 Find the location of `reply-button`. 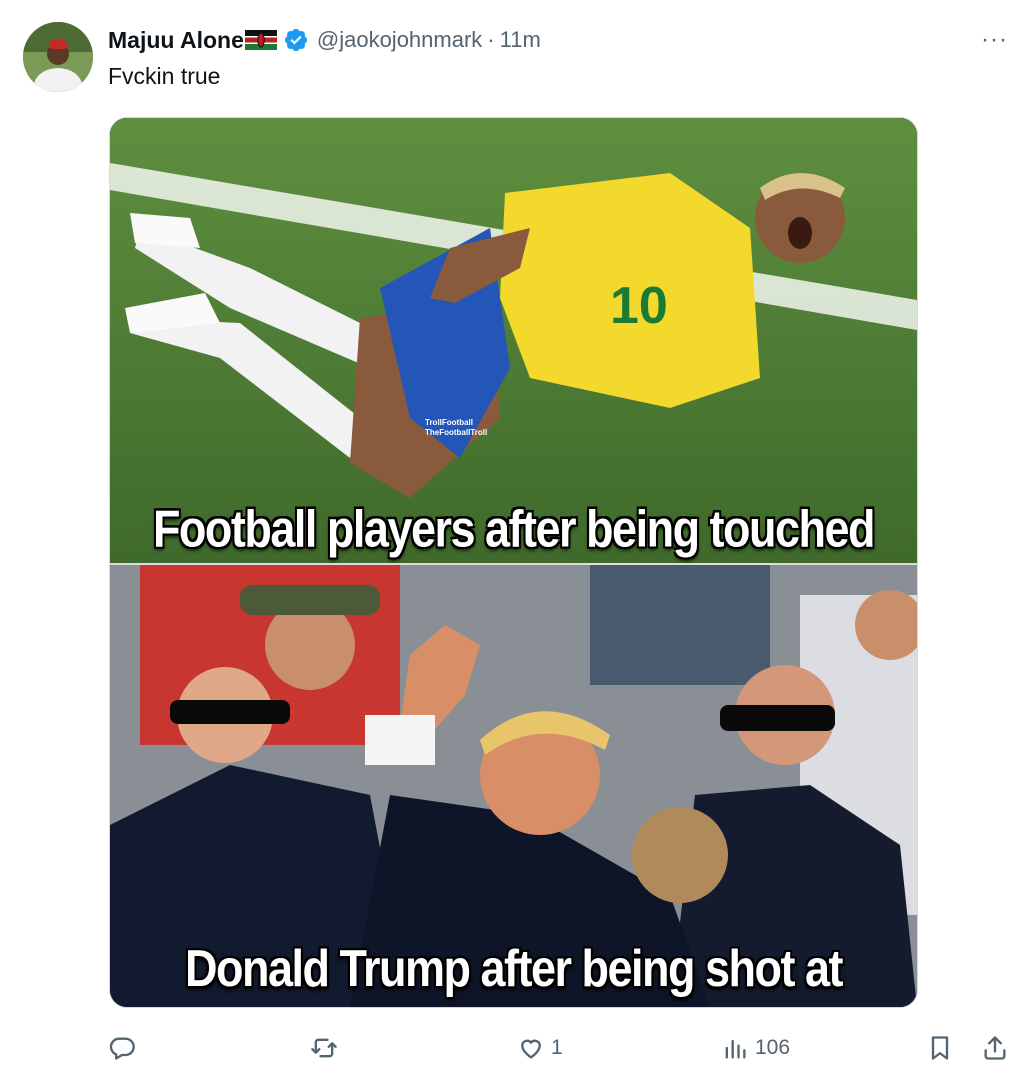

reply-button is located at coordinates (125, 1048).